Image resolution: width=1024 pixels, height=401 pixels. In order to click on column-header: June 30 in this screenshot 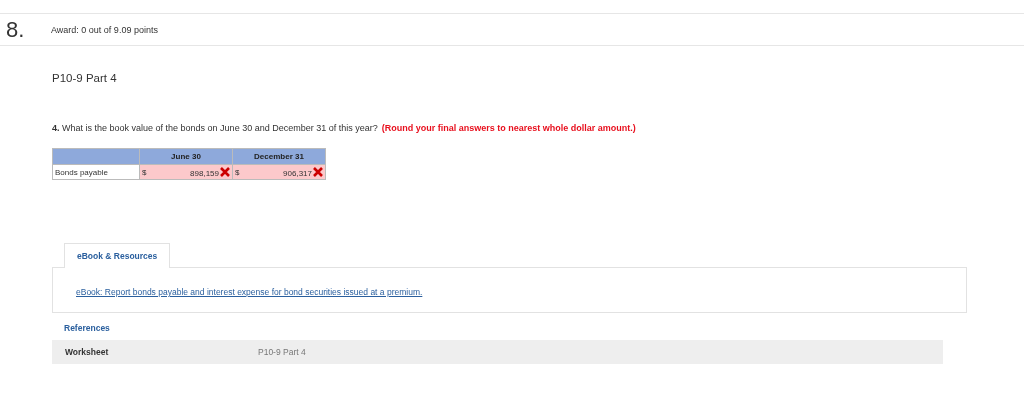, I will do `click(186, 156)`.